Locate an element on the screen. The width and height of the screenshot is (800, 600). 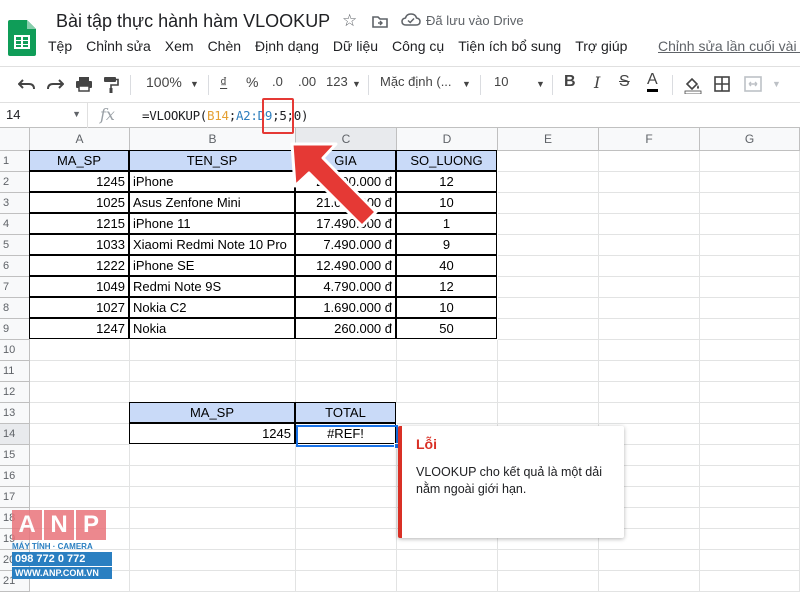
cell: 1033 is located at coordinates (79, 244).